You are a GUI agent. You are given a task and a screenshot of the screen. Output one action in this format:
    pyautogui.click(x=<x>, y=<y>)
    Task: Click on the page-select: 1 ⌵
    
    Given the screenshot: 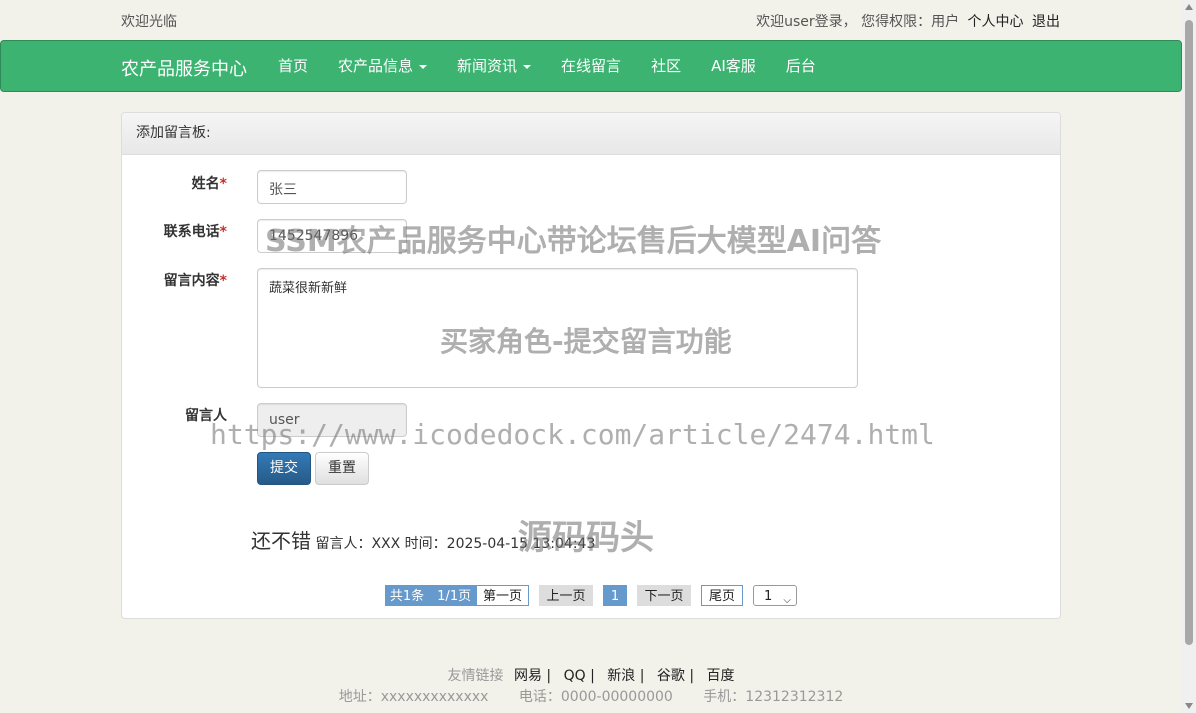 What is the action you would take?
    pyautogui.click(x=775, y=595)
    